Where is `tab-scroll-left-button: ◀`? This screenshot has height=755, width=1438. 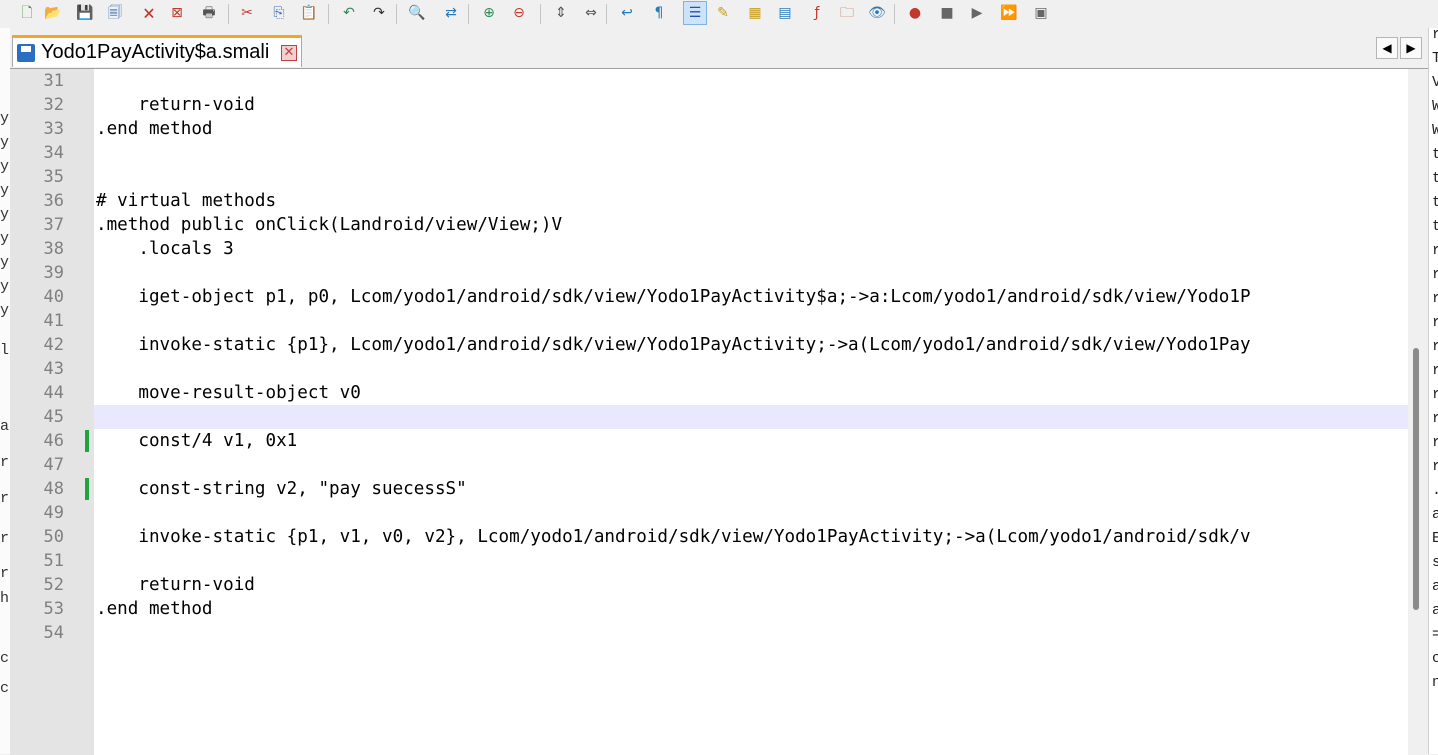 tab-scroll-left-button: ◀ is located at coordinates (1387, 48).